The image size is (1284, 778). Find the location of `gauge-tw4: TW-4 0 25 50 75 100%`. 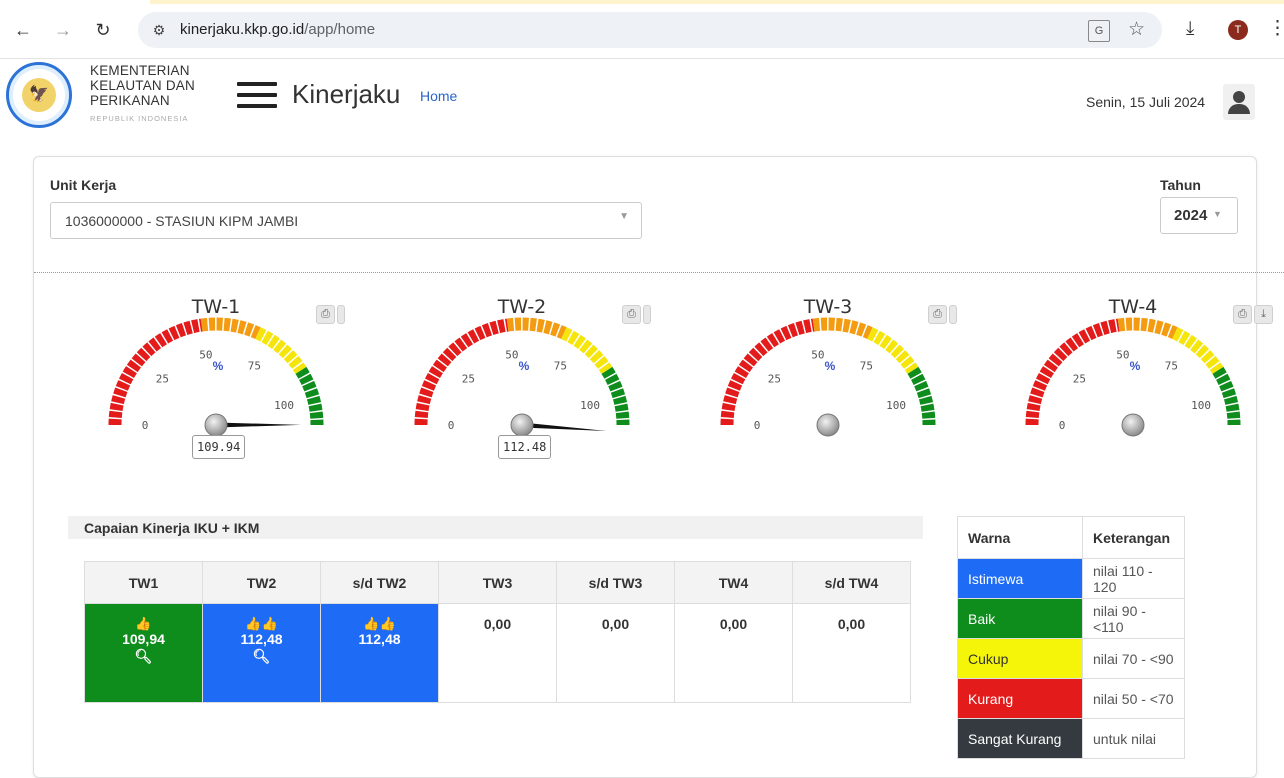

gauge-tw4: TW-4 0 25 50 75 100% is located at coordinates (1133, 366).